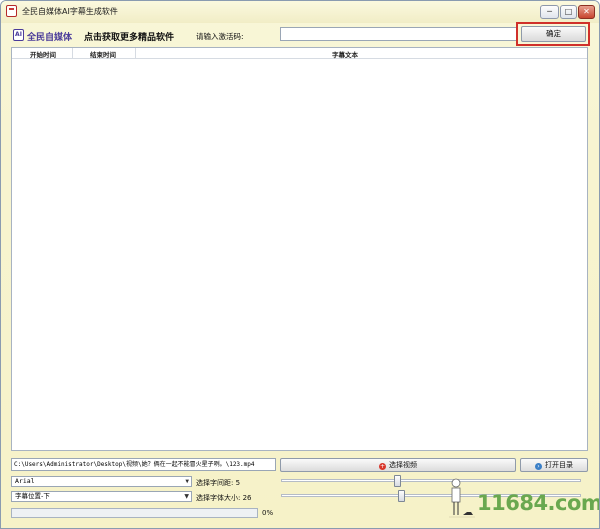 Image resolution: width=600 pixels, height=529 pixels. Describe the element at coordinates (224, 498) in the screenshot. I see `font-size-label: 选择字体大小: 26` at that location.